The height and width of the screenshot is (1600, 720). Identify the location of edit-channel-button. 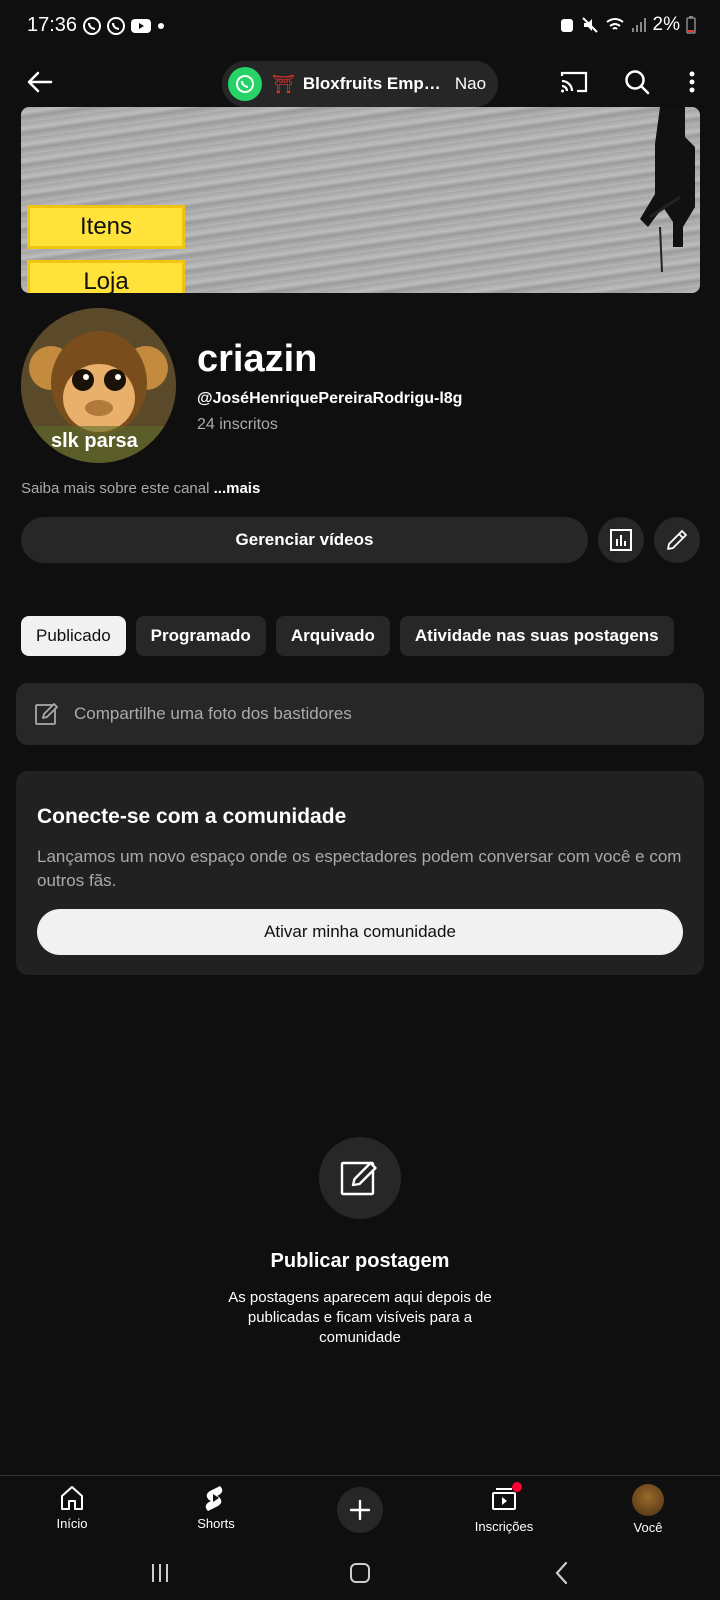
(677, 540).